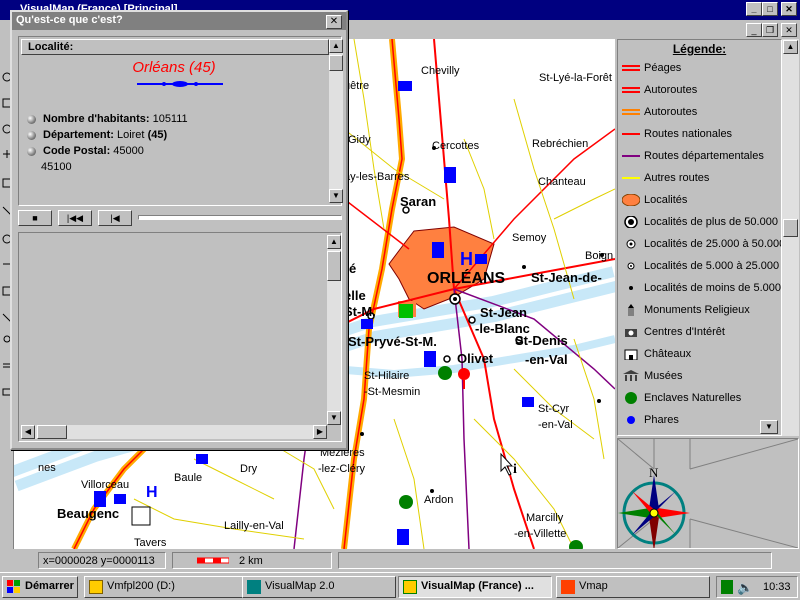 The image size is (800, 600). What do you see at coordinates (790, 237) in the screenshot?
I see `legend-scrollbar: ▲` at bounding box center [790, 237].